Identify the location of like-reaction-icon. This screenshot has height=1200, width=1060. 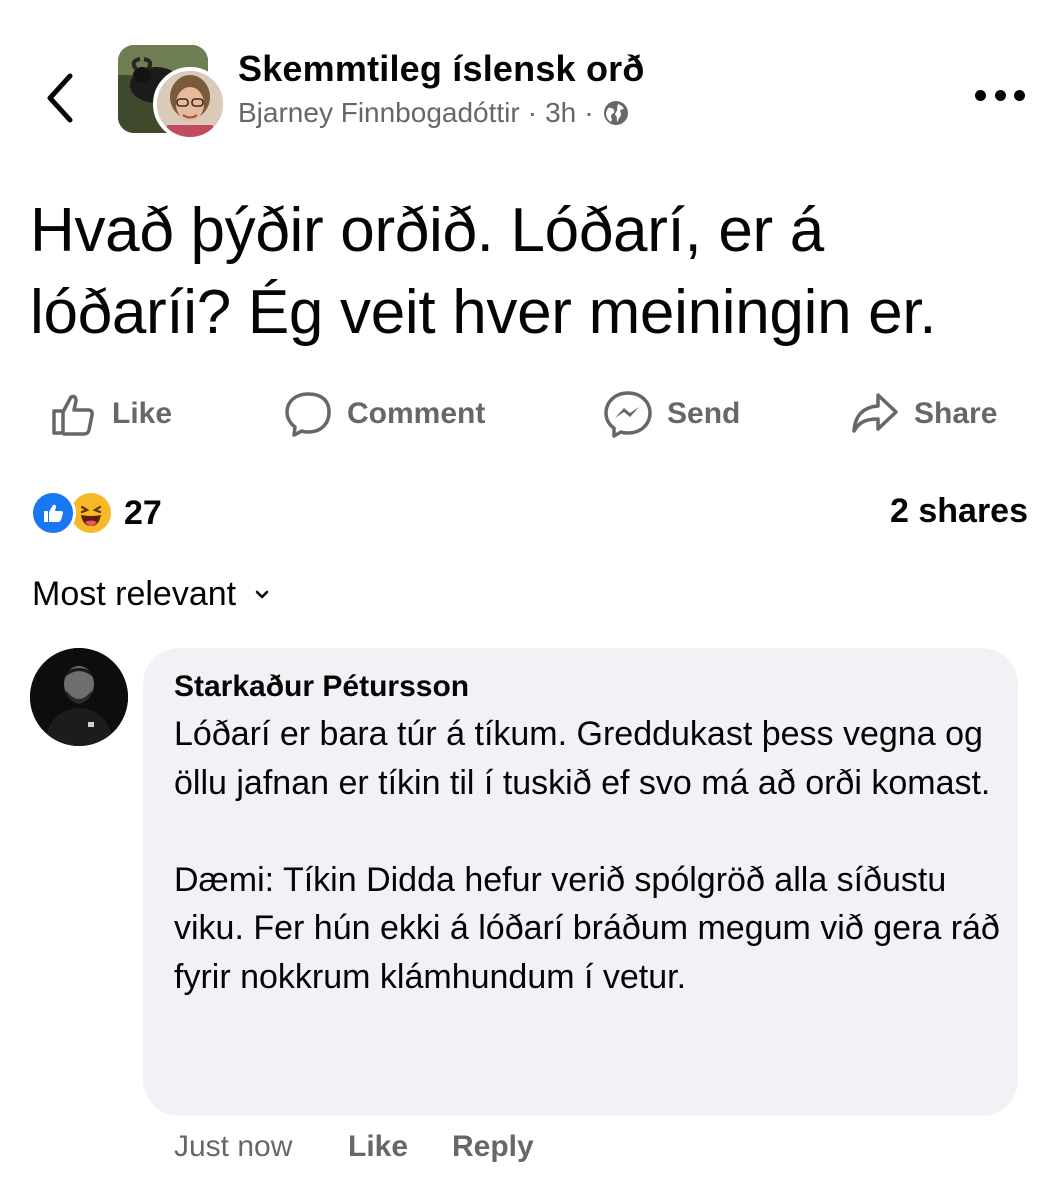
(53, 513).